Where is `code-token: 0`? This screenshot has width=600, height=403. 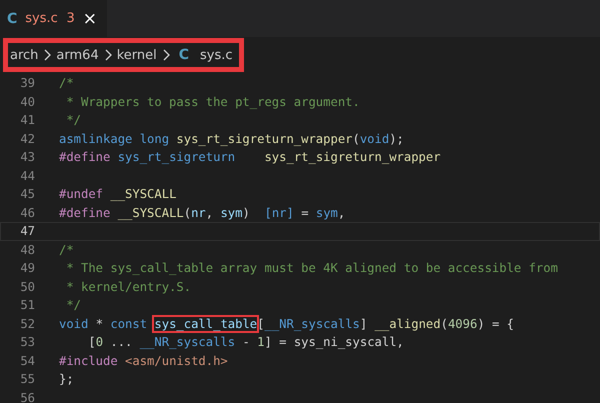 code-token: 0 is located at coordinates (100, 342).